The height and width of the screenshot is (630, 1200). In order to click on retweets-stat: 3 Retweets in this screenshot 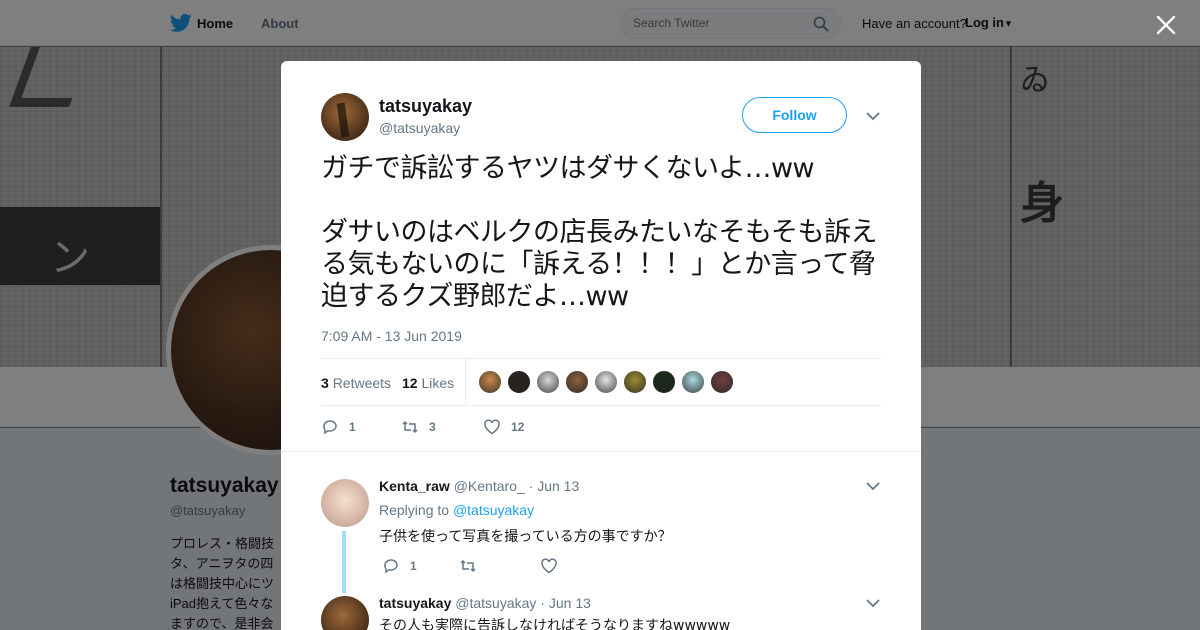, I will do `click(356, 383)`.